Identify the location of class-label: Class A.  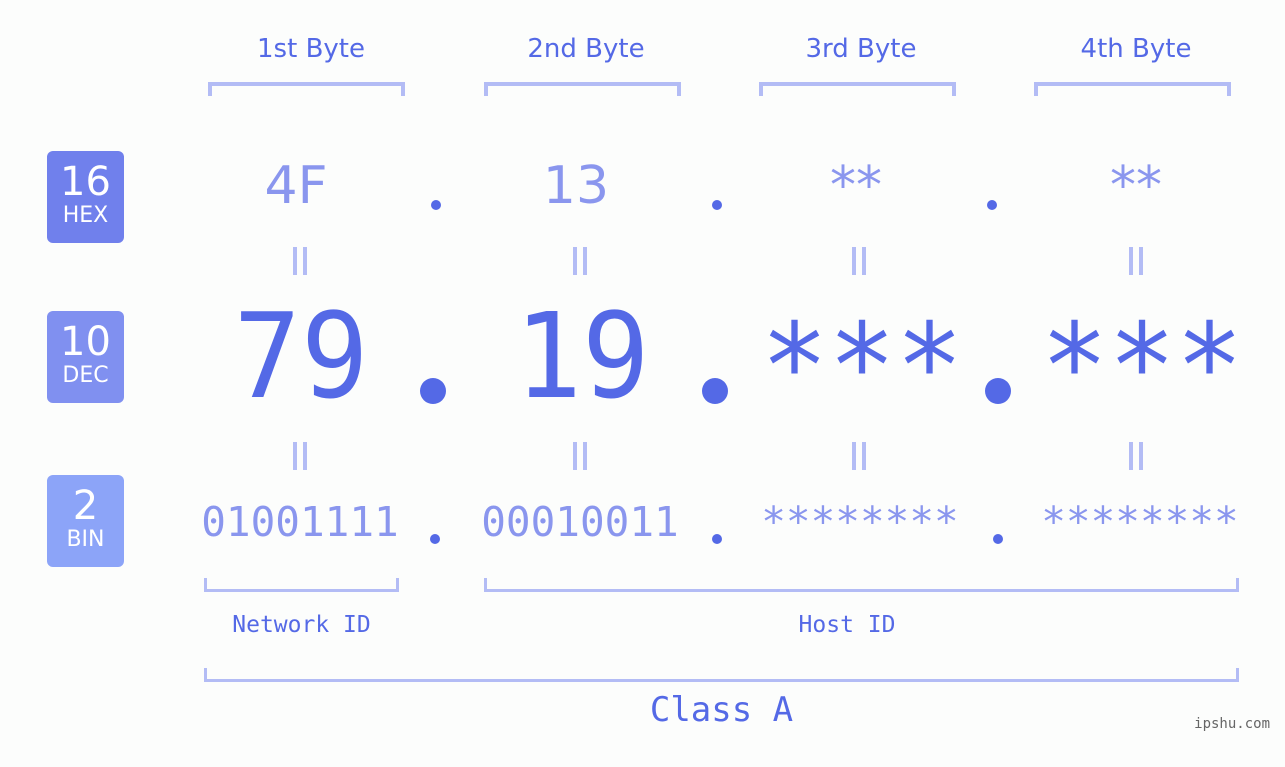
(721, 710).